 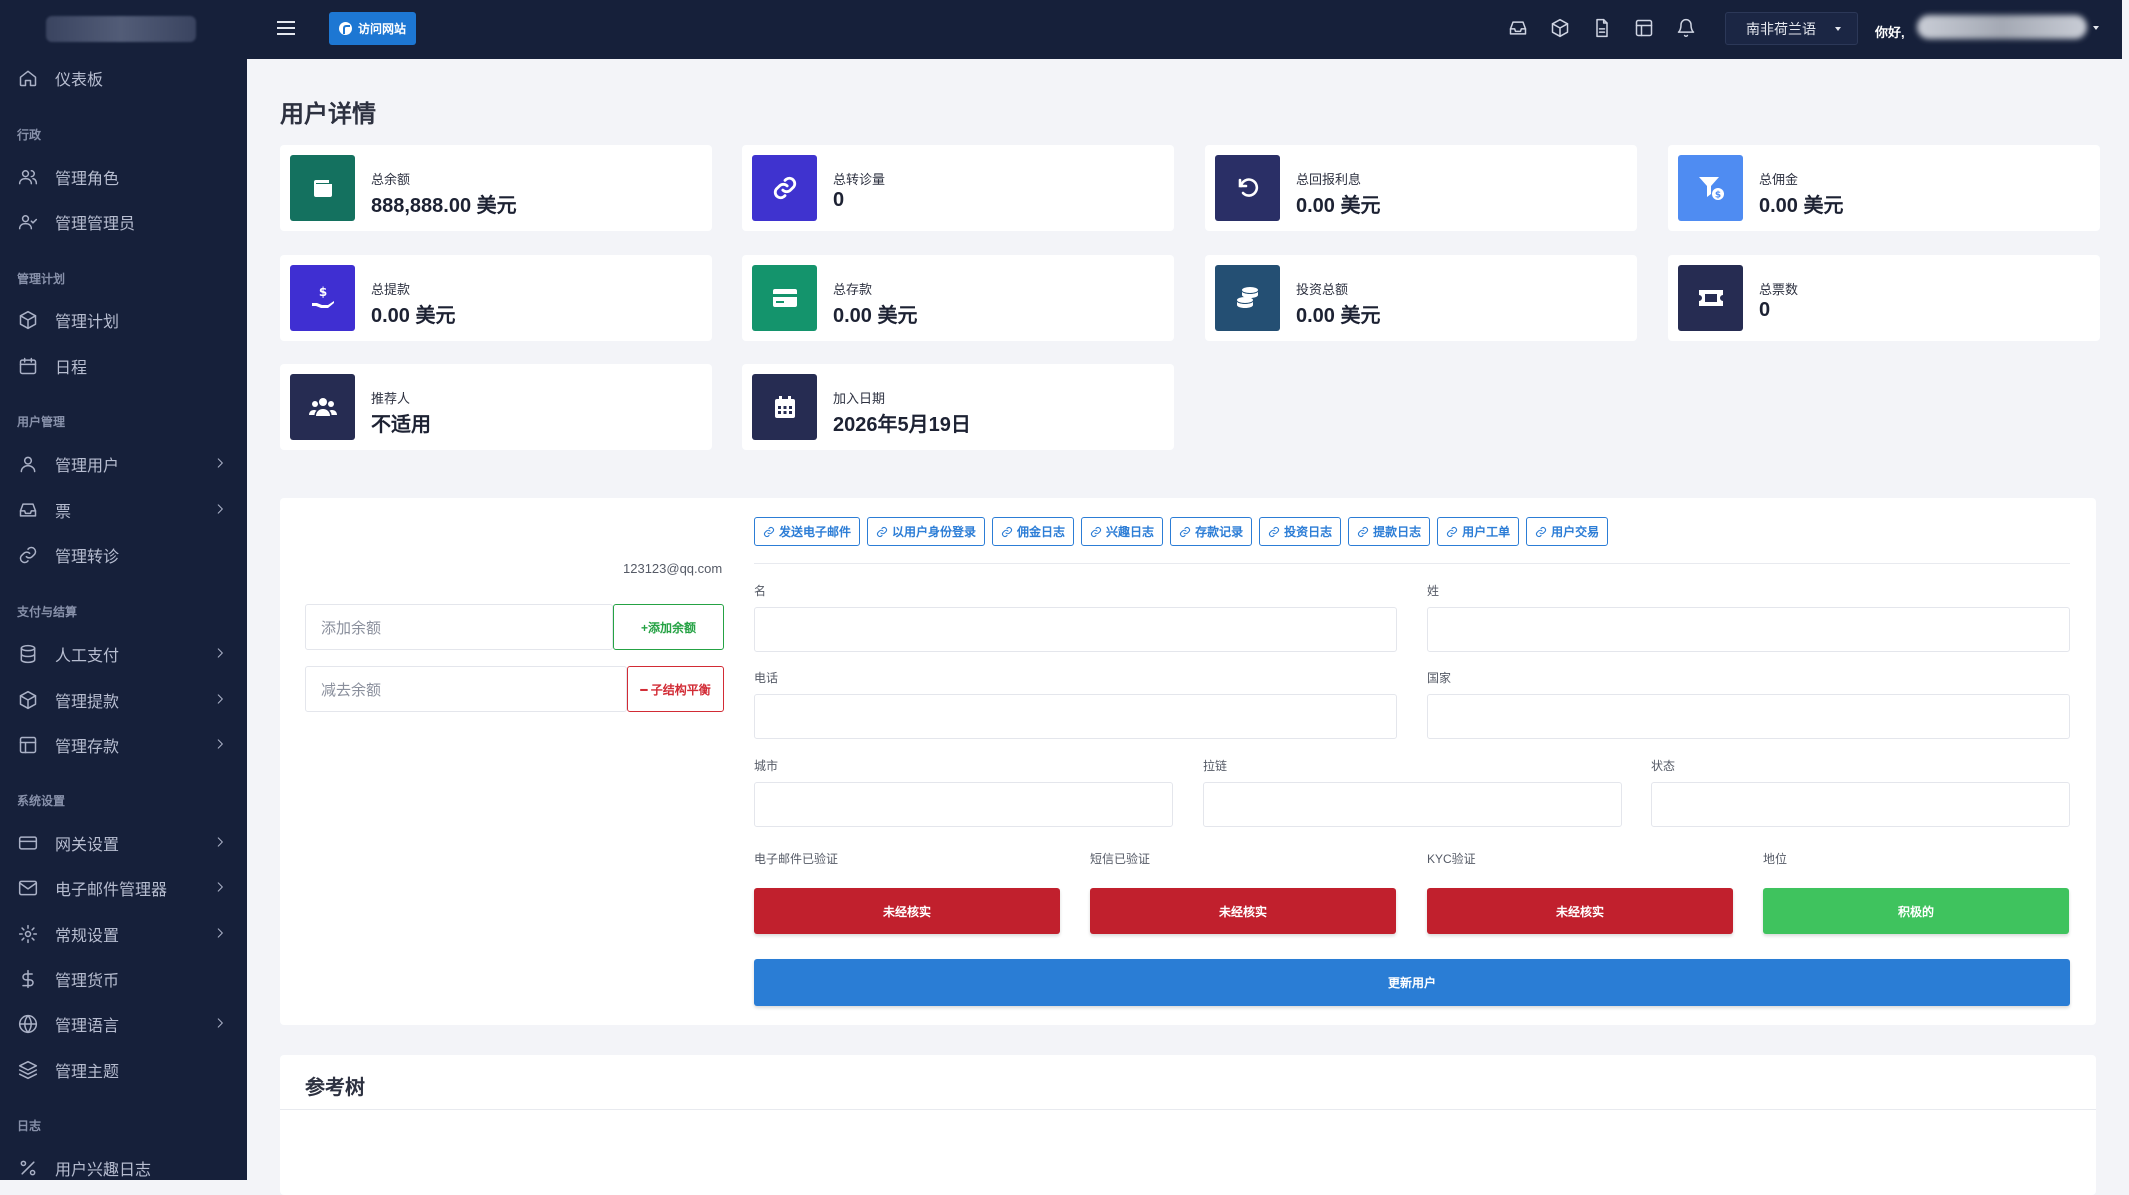 I want to click on sidebar-item-interest-log: 用户兴趣日志, so click(x=123, y=1164).